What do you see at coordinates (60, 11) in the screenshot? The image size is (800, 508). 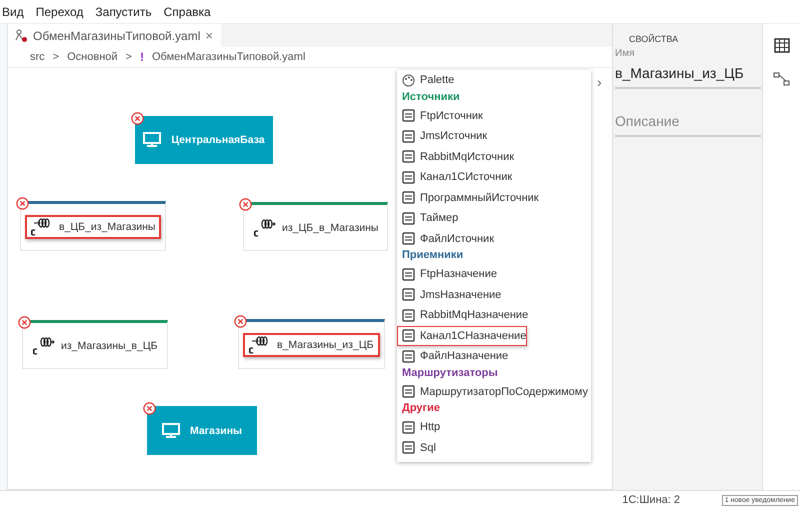 I see `menu-item: Переход` at bounding box center [60, 11].